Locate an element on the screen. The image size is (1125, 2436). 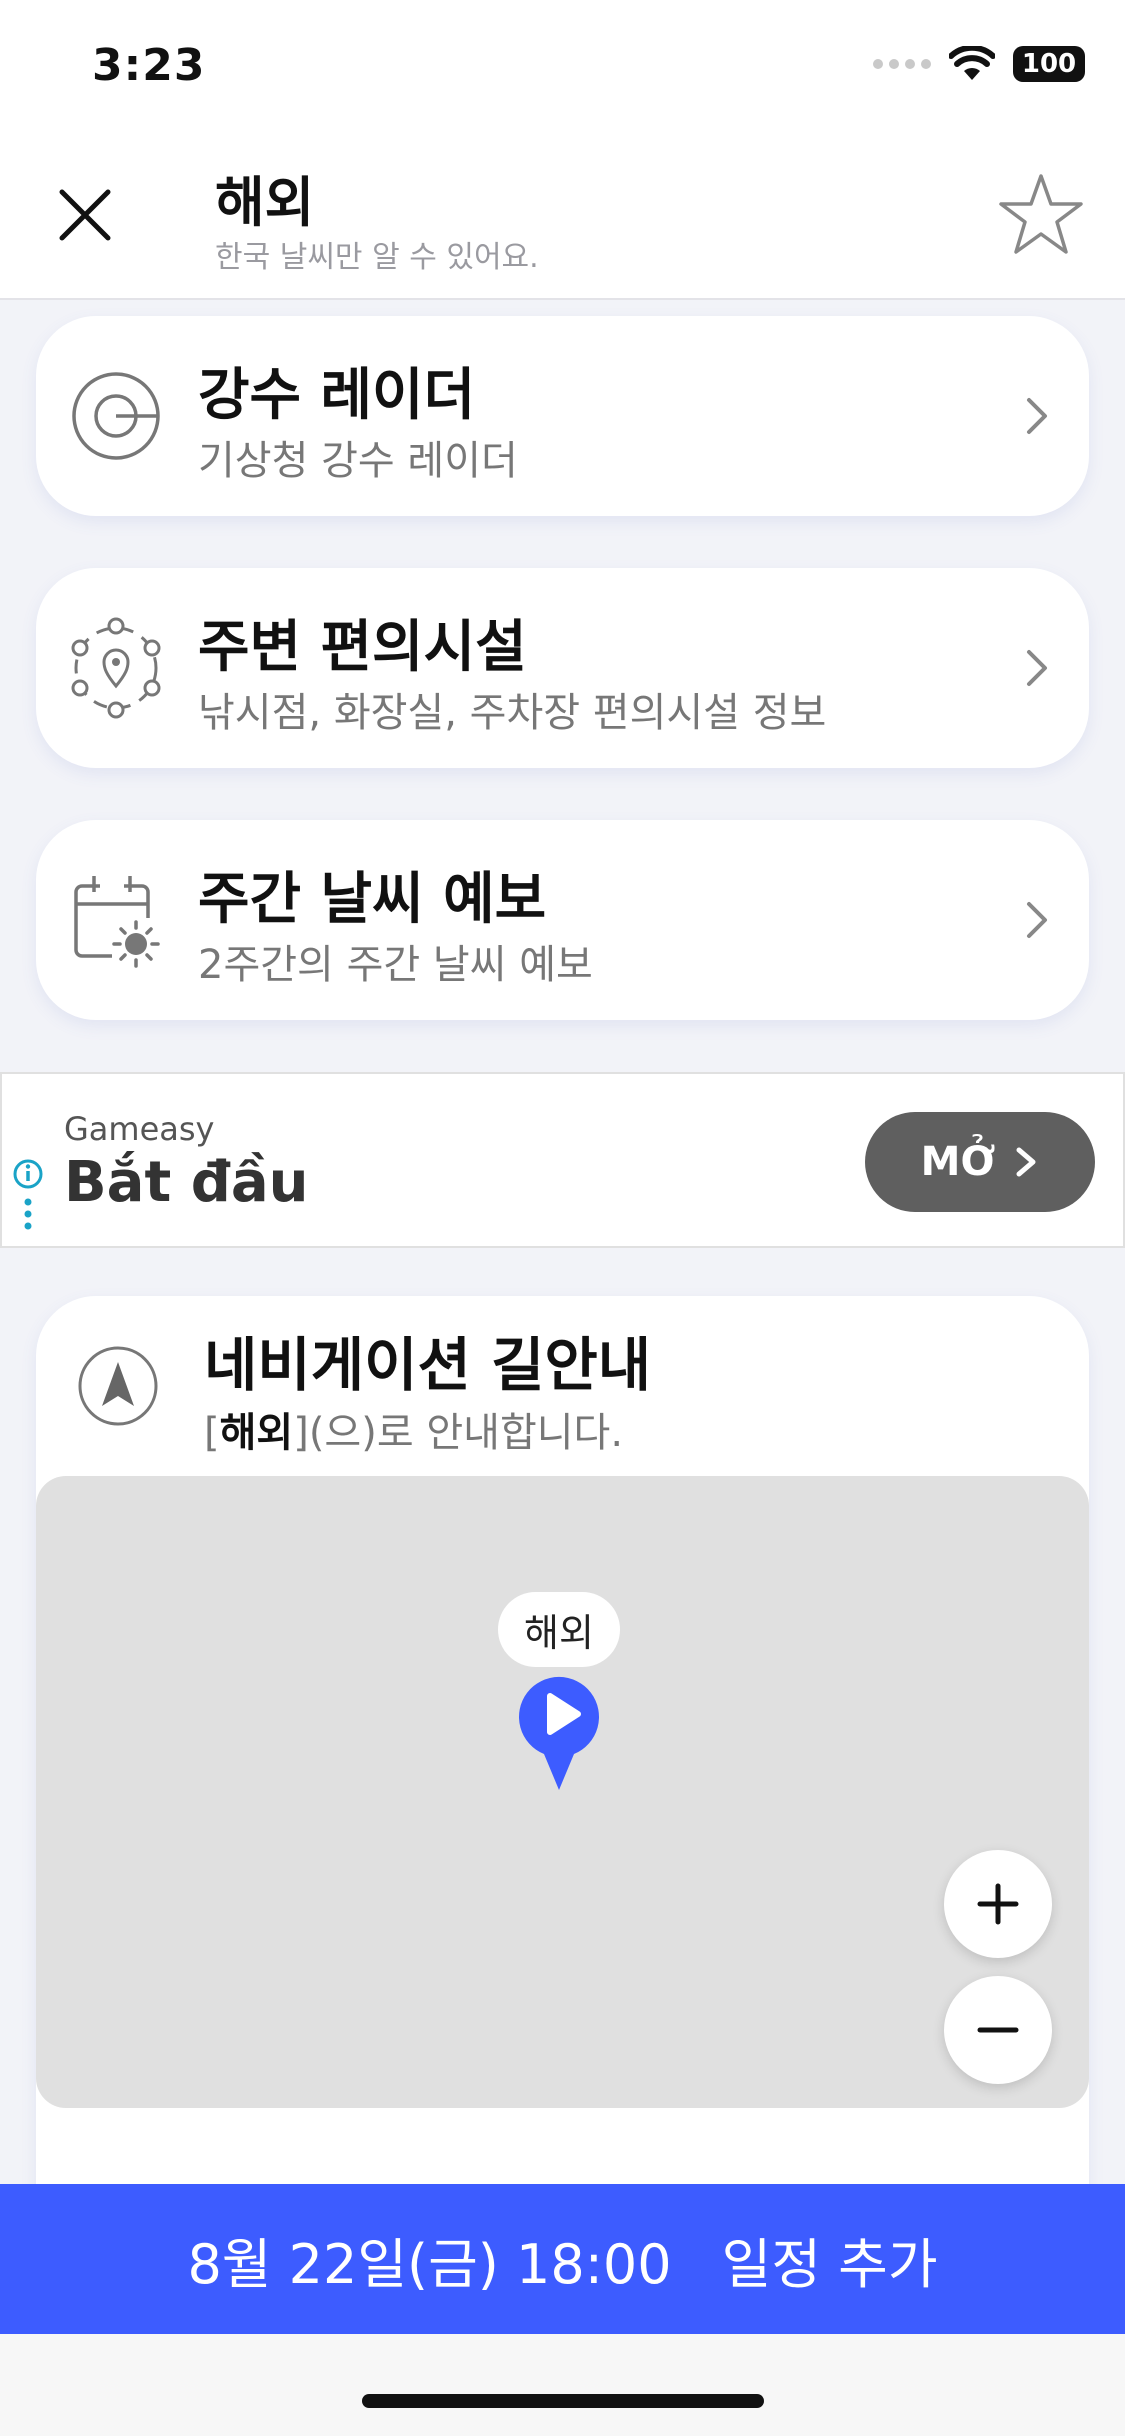
card-title: 주변 편의시설 is located at coordinates (362, 647).